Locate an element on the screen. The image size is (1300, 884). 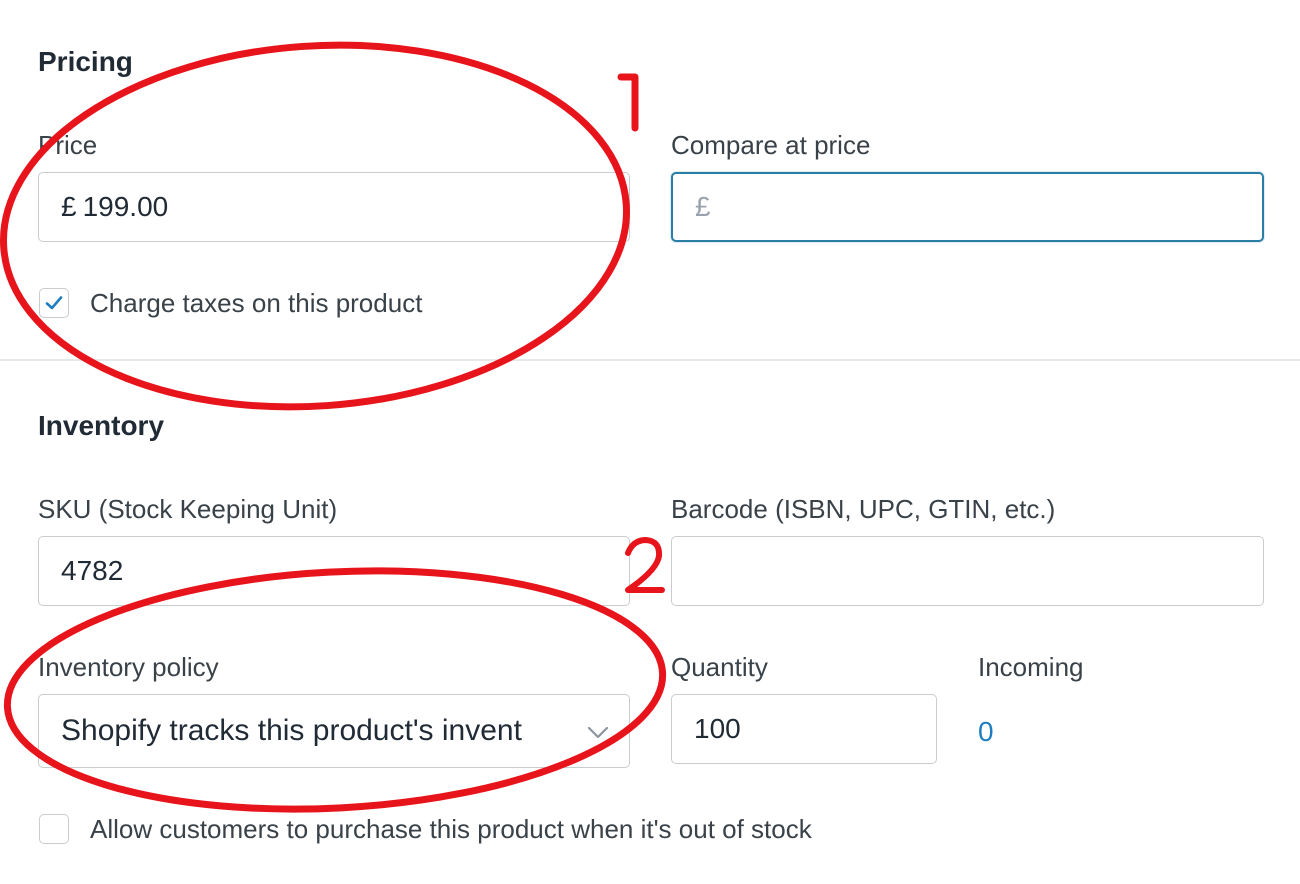
compare-at-price-label: Compare at price is located at coordinates (771, 145).